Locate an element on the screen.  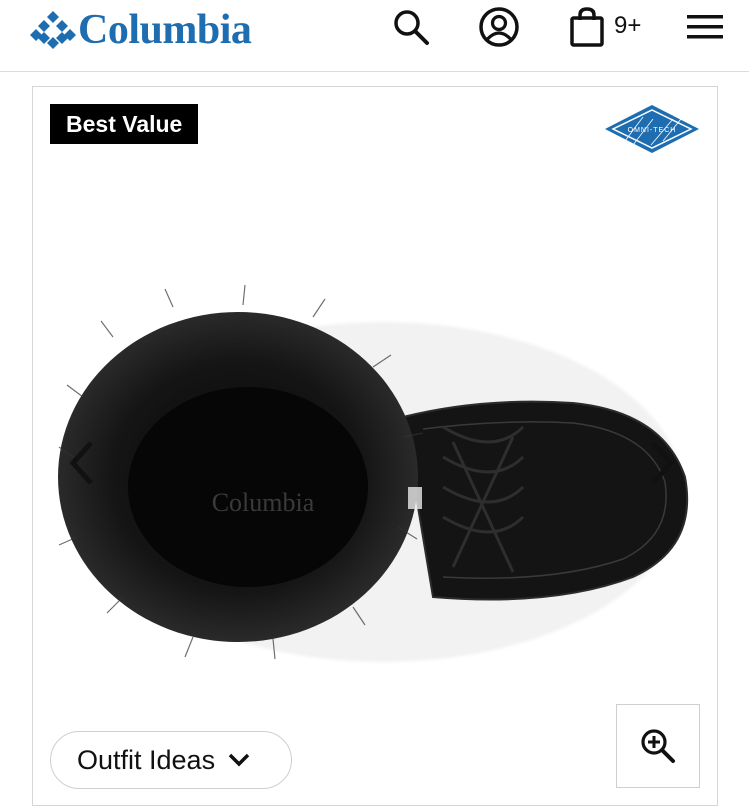
search-button is located at coordinates (411, 27).